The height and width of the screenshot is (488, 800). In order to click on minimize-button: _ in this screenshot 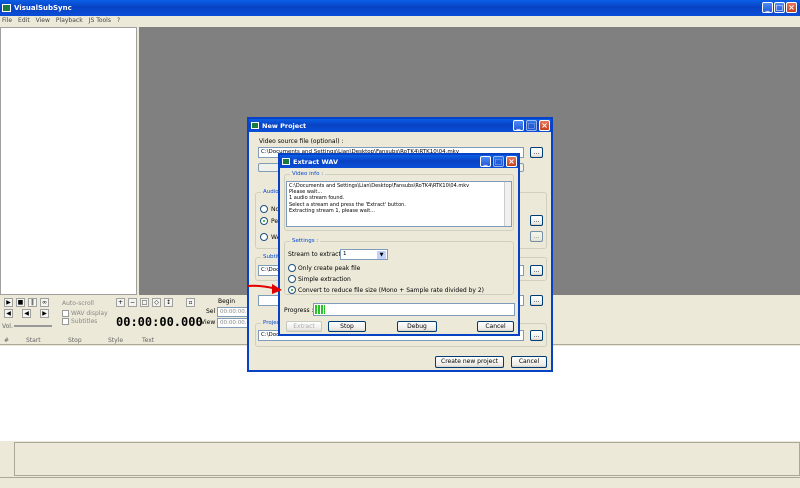, I will do `click(767, 7)`.